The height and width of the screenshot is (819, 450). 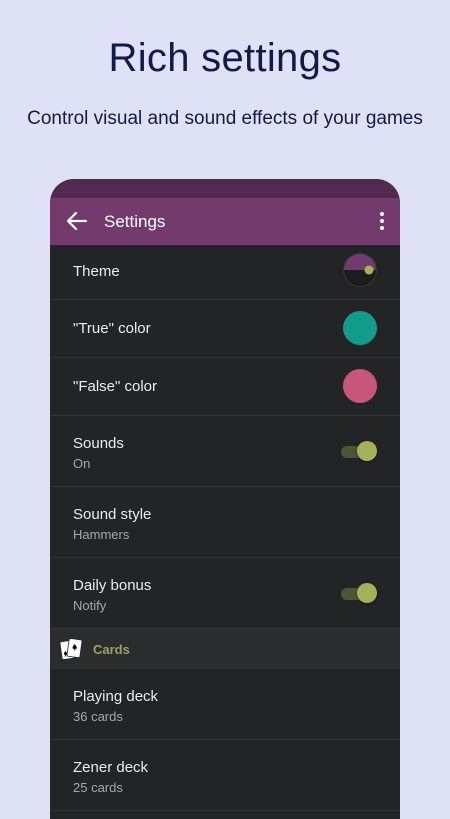 I want to click on more-vert-icon, so click(x=382, y=221).